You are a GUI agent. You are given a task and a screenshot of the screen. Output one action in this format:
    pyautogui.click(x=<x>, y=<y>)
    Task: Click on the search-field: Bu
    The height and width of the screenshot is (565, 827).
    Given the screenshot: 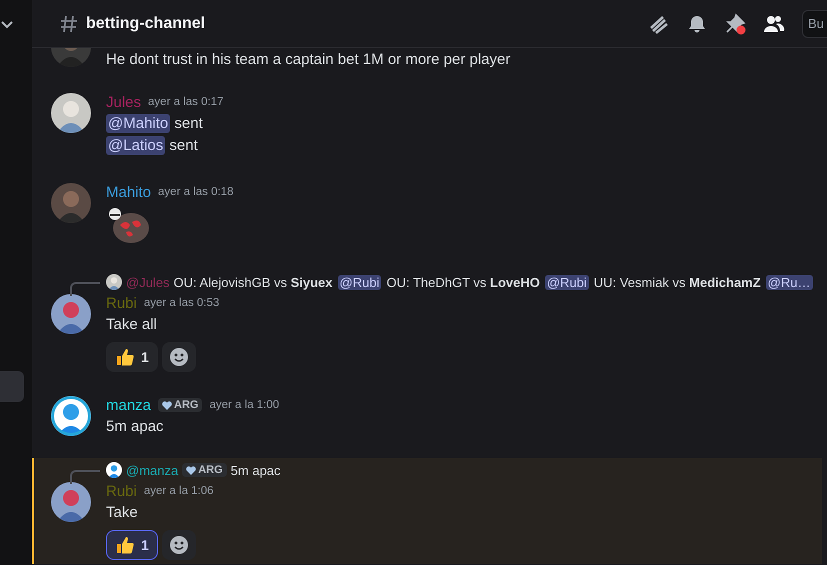 What is the action you would take?
    pyautogui.click(x=814, y=24)
    